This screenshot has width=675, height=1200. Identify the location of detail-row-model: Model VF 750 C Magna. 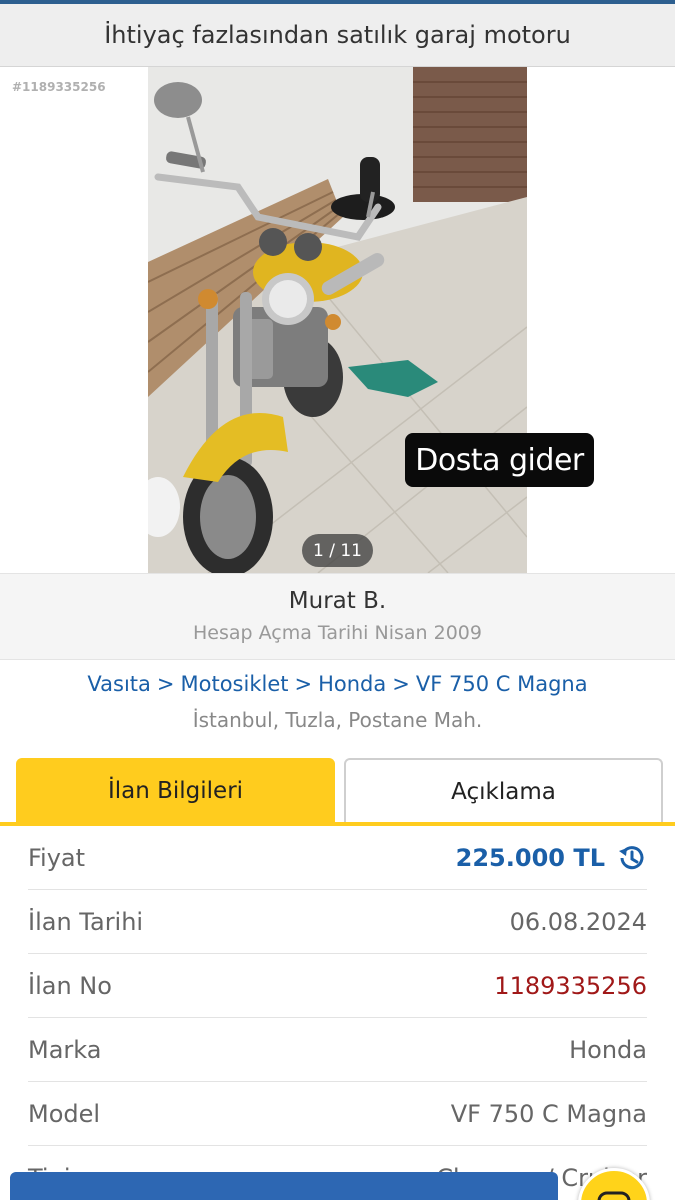
(337, 1114).